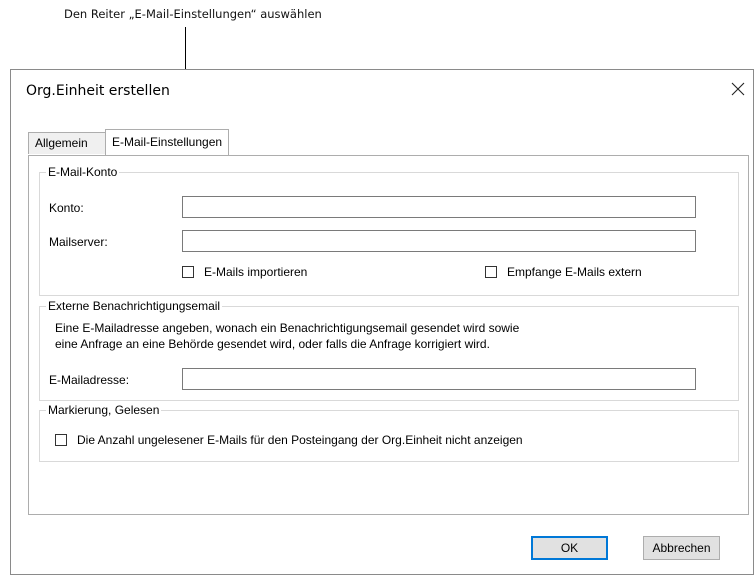 This screenshot has height=576, width=755. Describe the element at coordinates (681, 548) in the screenshot. I see `cancel-button: Abbrechen` at that location.